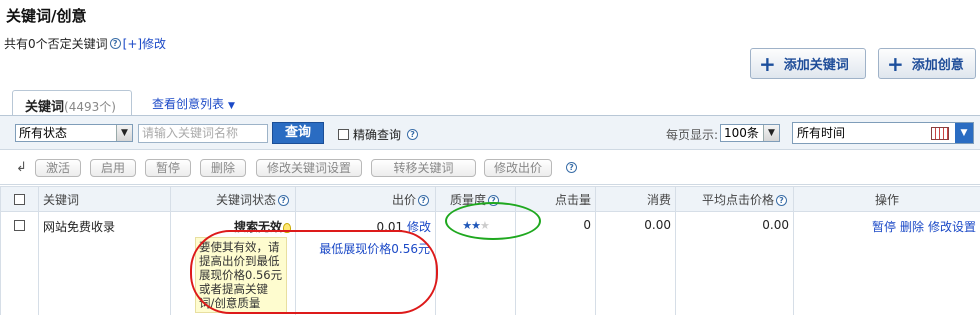 Image resolution: width=980 pixels, height=315 pixels. What do you see at coordinates (45, 107) in the screenshot?
I see `tab-keywords-label: 关键词` at bounding box center [45, 107].